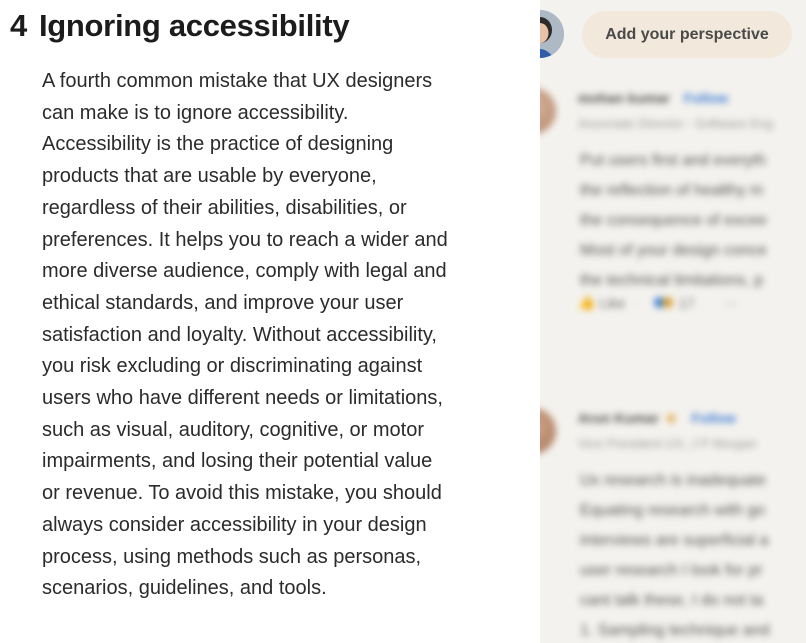 The width and height of the screenshot is (806, 643). Describe the element at coordinates (671, 570) in the screenshot. I see `comment-line: user research I look for pr` at that location.